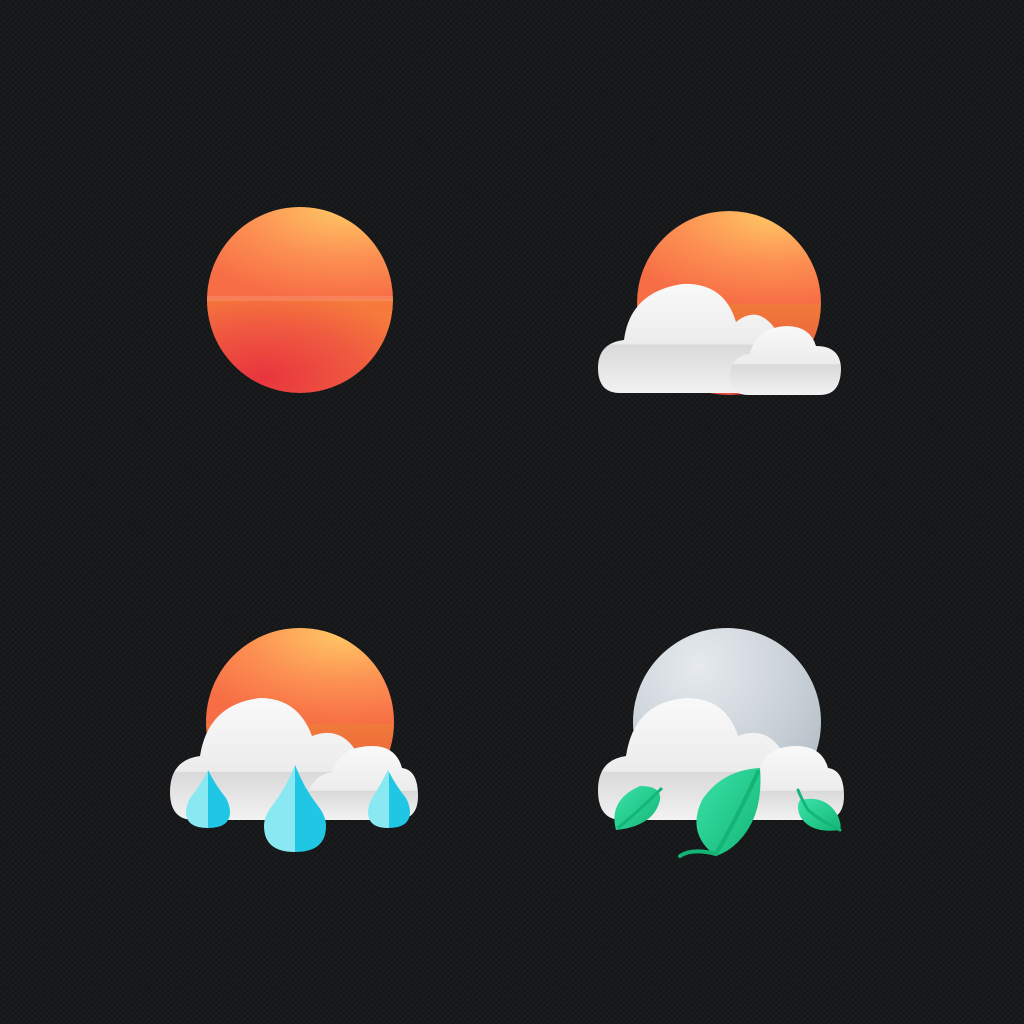 The image size is (1024, 1024). Describe the element at coordinates (300, 300) in the screenshot. I see `sun-icon` at that location.